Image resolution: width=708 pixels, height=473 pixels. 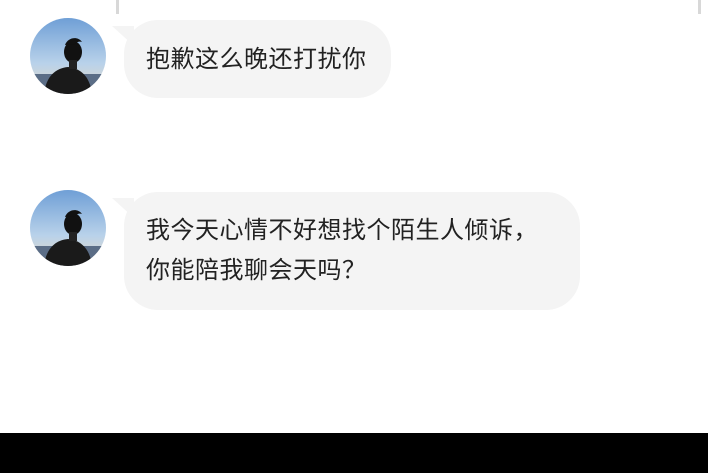 I want to click on message-bubble: 抱歉这么晚还打扰你, so click(x=251, y=59).